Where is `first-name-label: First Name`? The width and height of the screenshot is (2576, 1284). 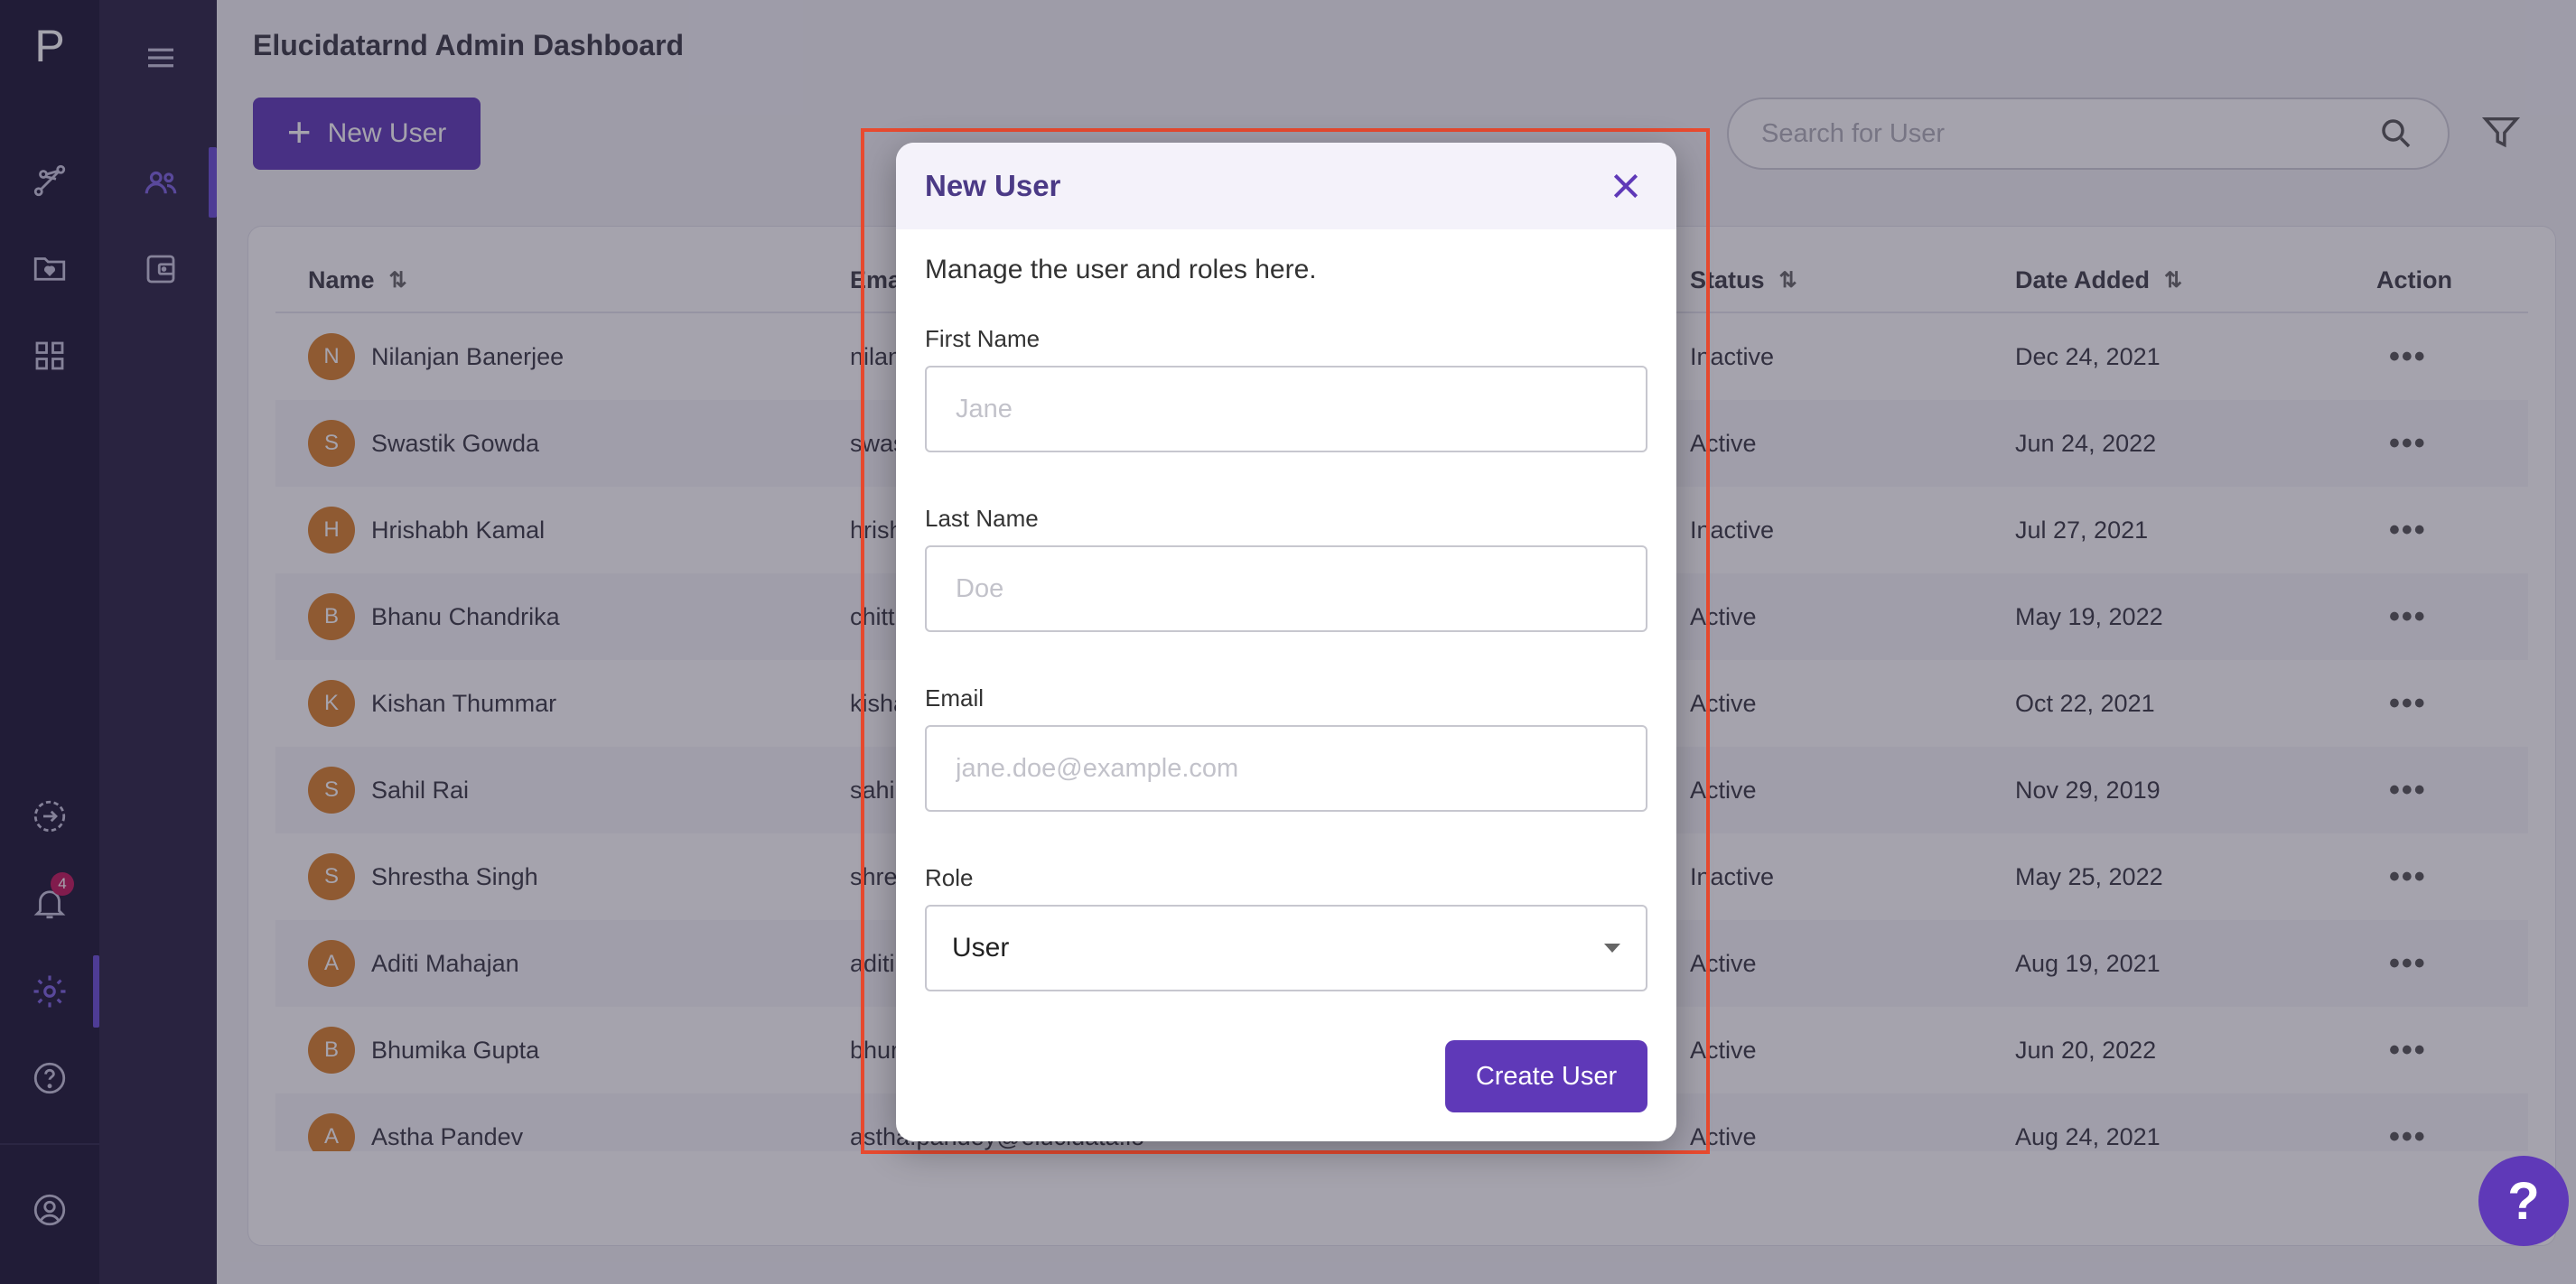
first-name-label: First Name is located at coordinates (983, 338).